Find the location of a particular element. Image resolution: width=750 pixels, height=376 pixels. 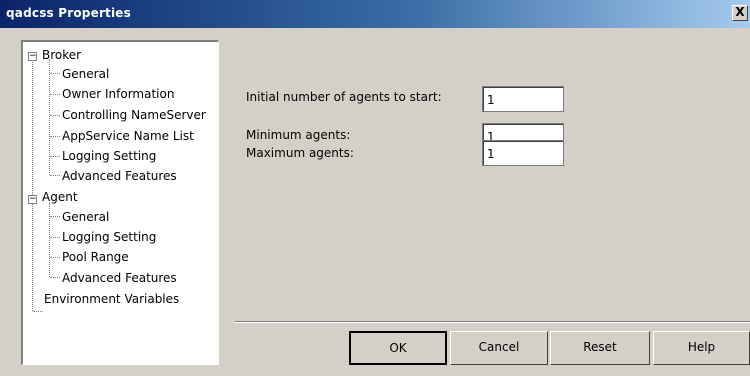

initial-agents-input: 1 is located at coordinates (523, 99).